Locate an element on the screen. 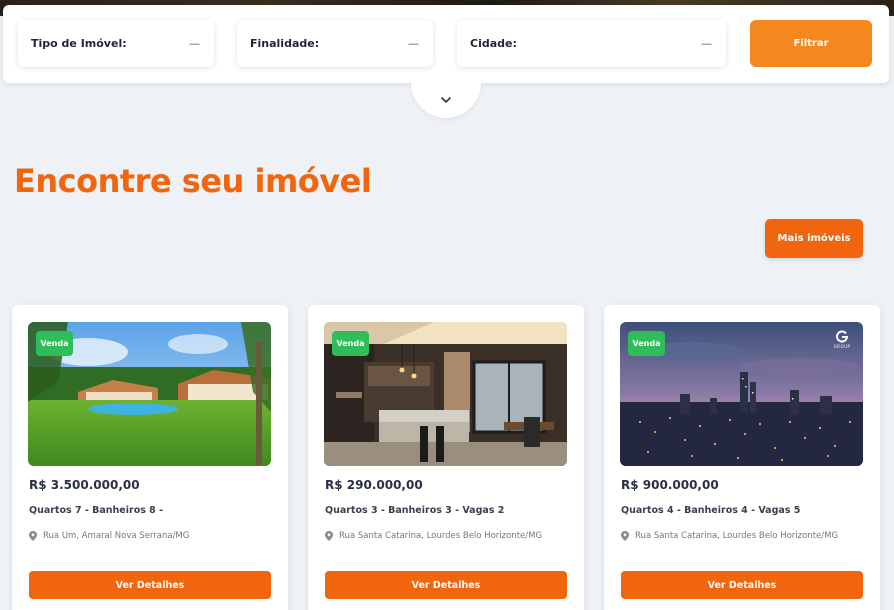  property-price: R$ 3.500.000,00 is located at coordinates (84, 485).